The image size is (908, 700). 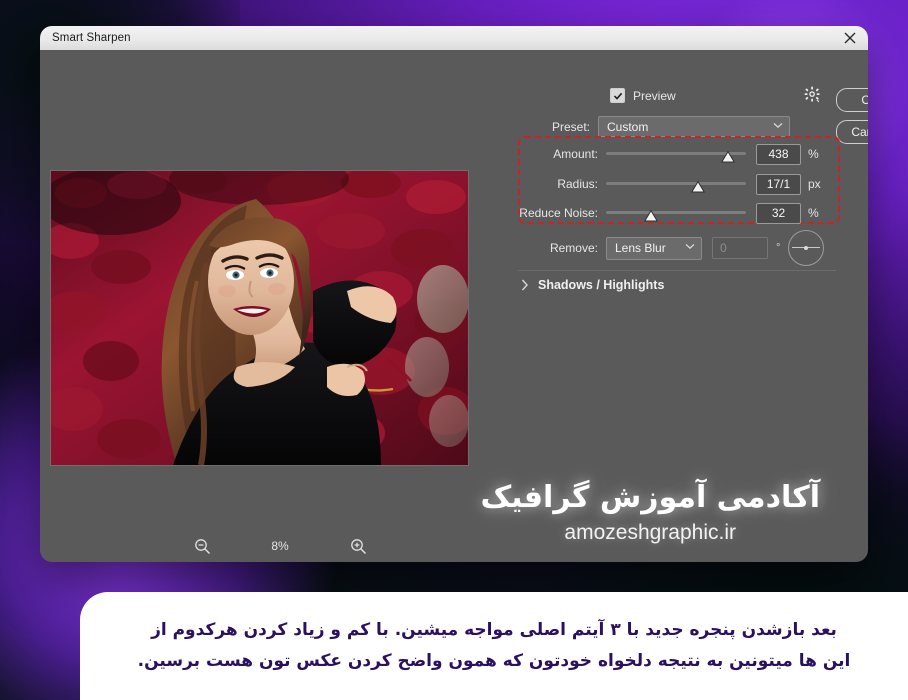 What do you see at coordinates (617, 95) in the screenshot?
I see `preview-checkbox` at bounding box center [617, 95].